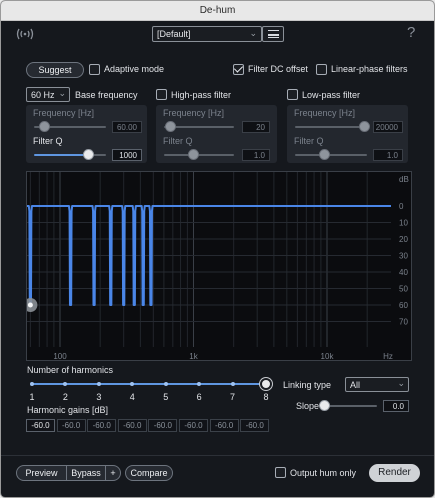 The width and height of the screenshot is (435, 498). What do you see at coordinates (324, 405) in the screenshot?
I see `slope-knob` at bounding box center [324, 405].